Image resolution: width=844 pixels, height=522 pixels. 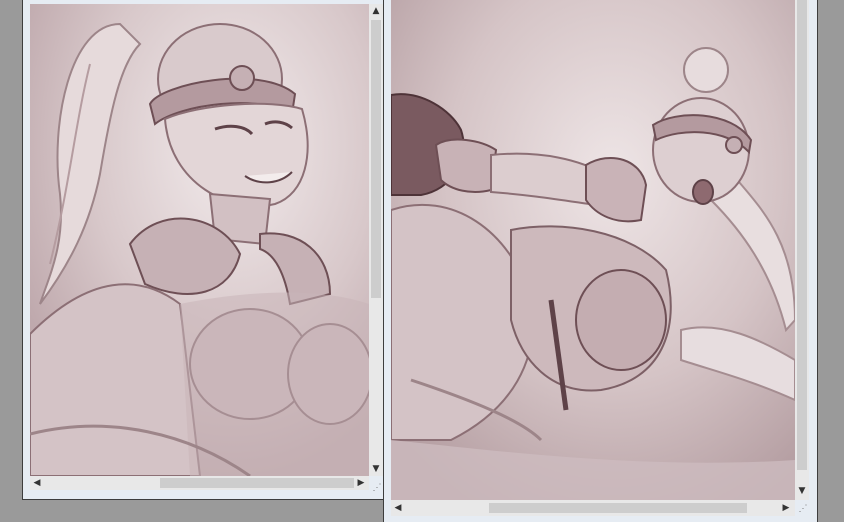 I want to click on left-horizontal-scrollbar: ◀ ▶, so click(x=199, y=483).